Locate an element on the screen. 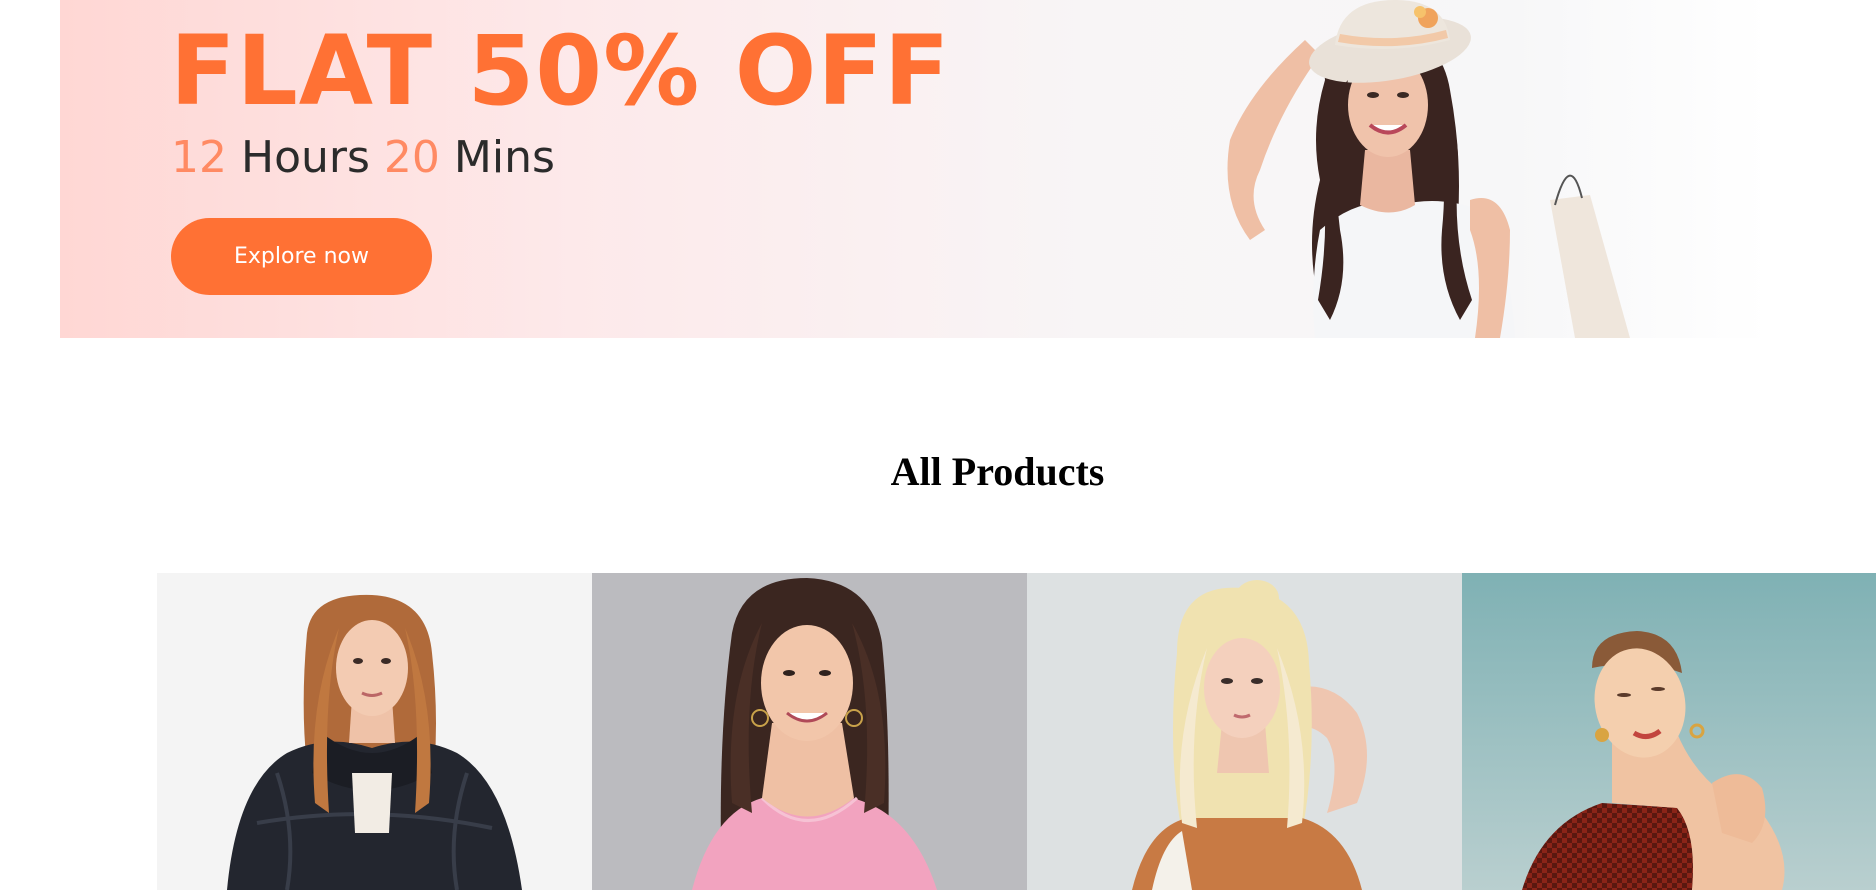  countdown-timer: 12 Hours 20 Mins is located at coordinates (363, 158).